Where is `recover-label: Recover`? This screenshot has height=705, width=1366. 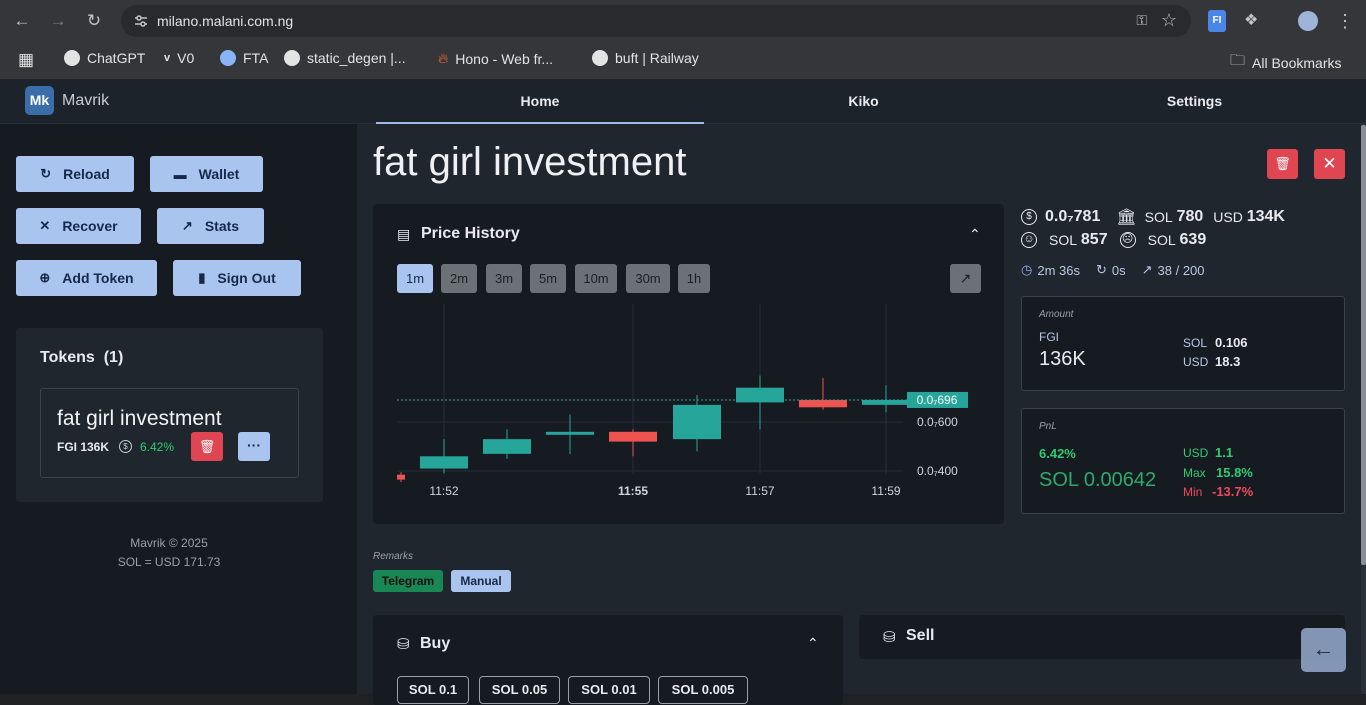 recover-label: Recover is located at coordinates (90, 226).